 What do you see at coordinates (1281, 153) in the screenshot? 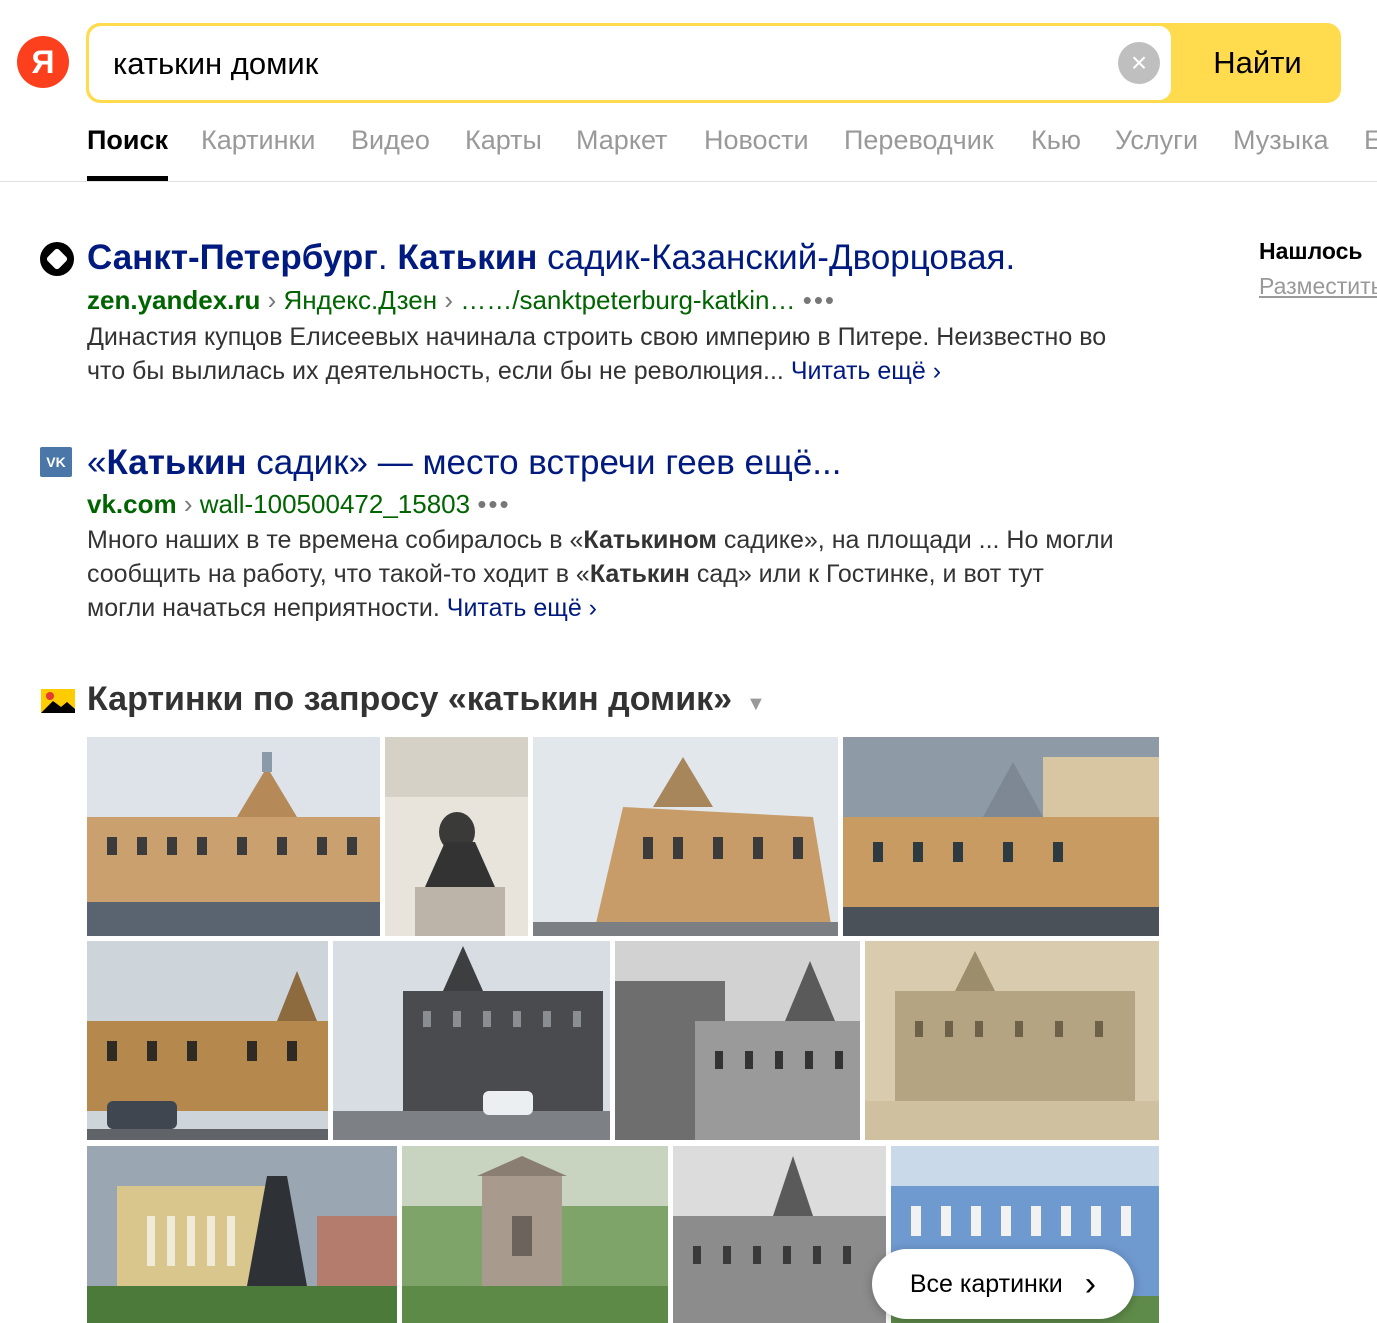
I see `tab-music: Музыка` at bounding box center [1281, 153].